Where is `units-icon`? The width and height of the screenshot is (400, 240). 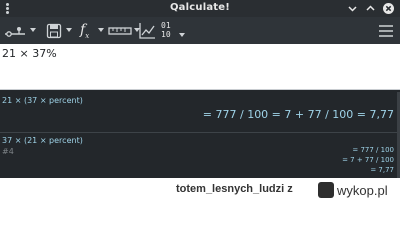
units-icon is located at coordinates (120, 31).